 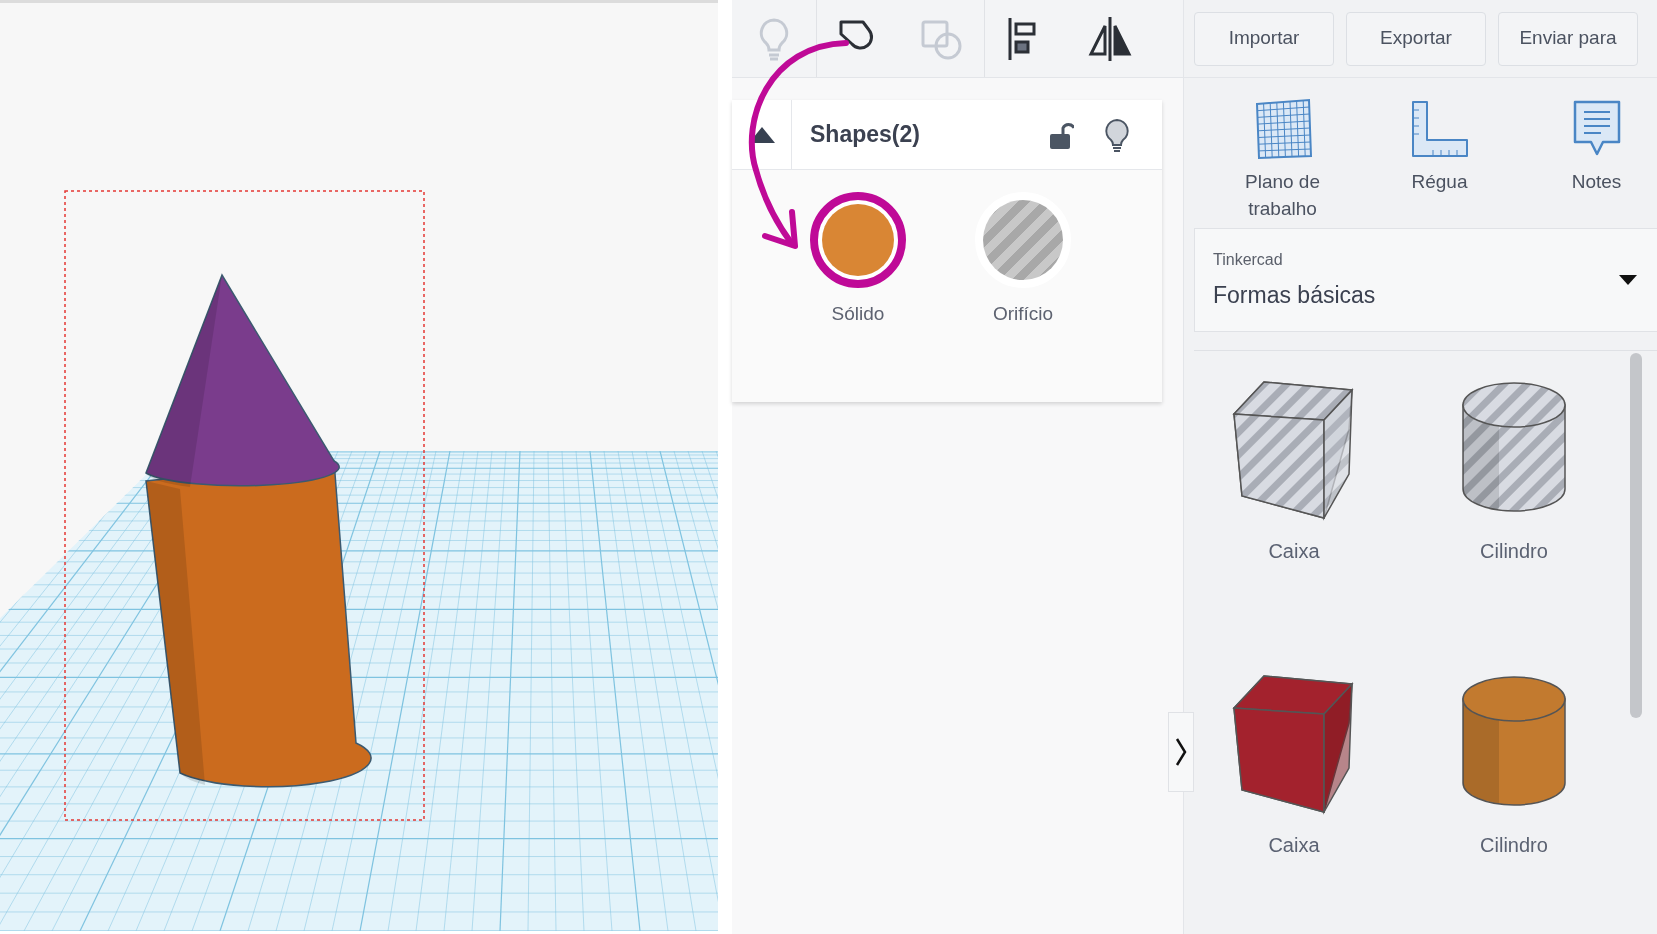 I want to click on toolbar-button: Enviar para, so click(x=1568, y=38).